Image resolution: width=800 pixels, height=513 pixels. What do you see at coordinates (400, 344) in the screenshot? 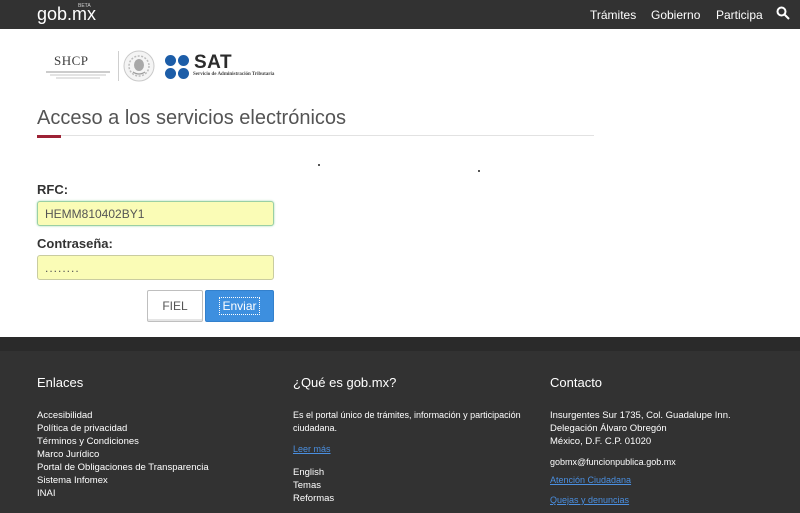
I see `footer-top-band` at bounding box center [400, 344].